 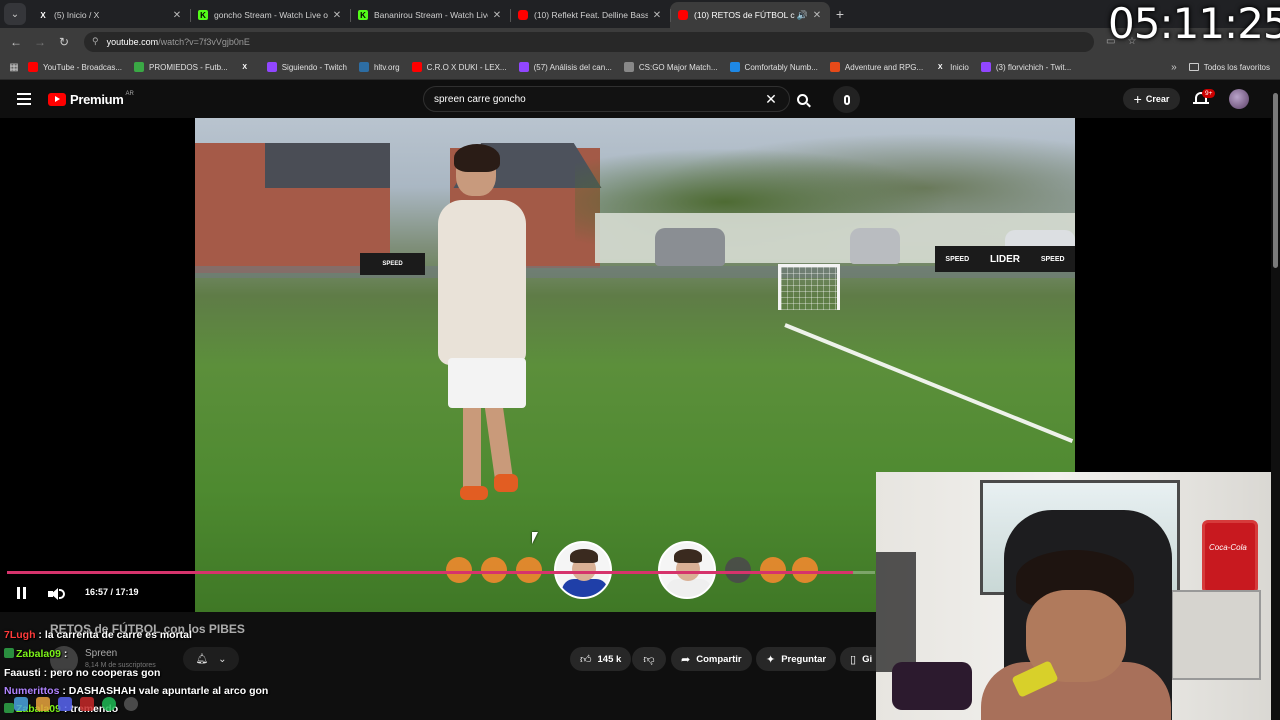 I want to click on thumbs-down-icon: 👎︎, so click(x=649, y=659).